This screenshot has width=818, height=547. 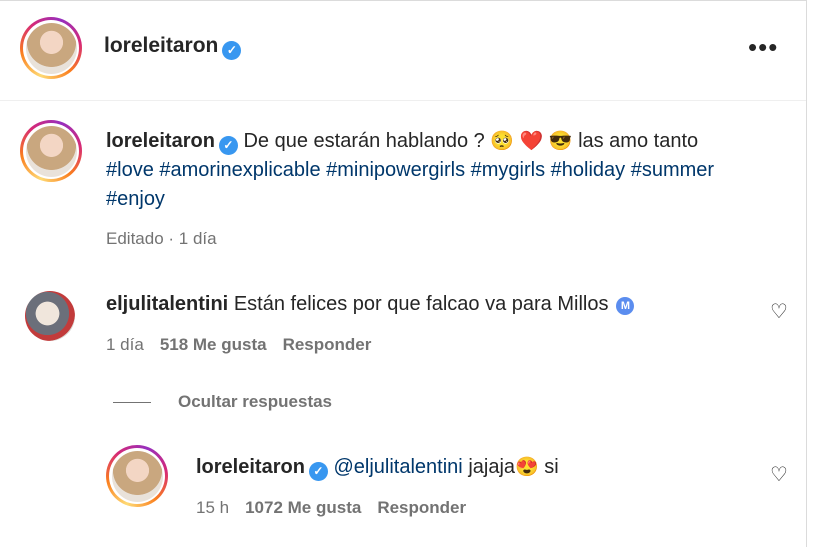 What do you see at coordinates (806, 273) in the screenshot?
I see `right-border` at bounding box center [806, 273].